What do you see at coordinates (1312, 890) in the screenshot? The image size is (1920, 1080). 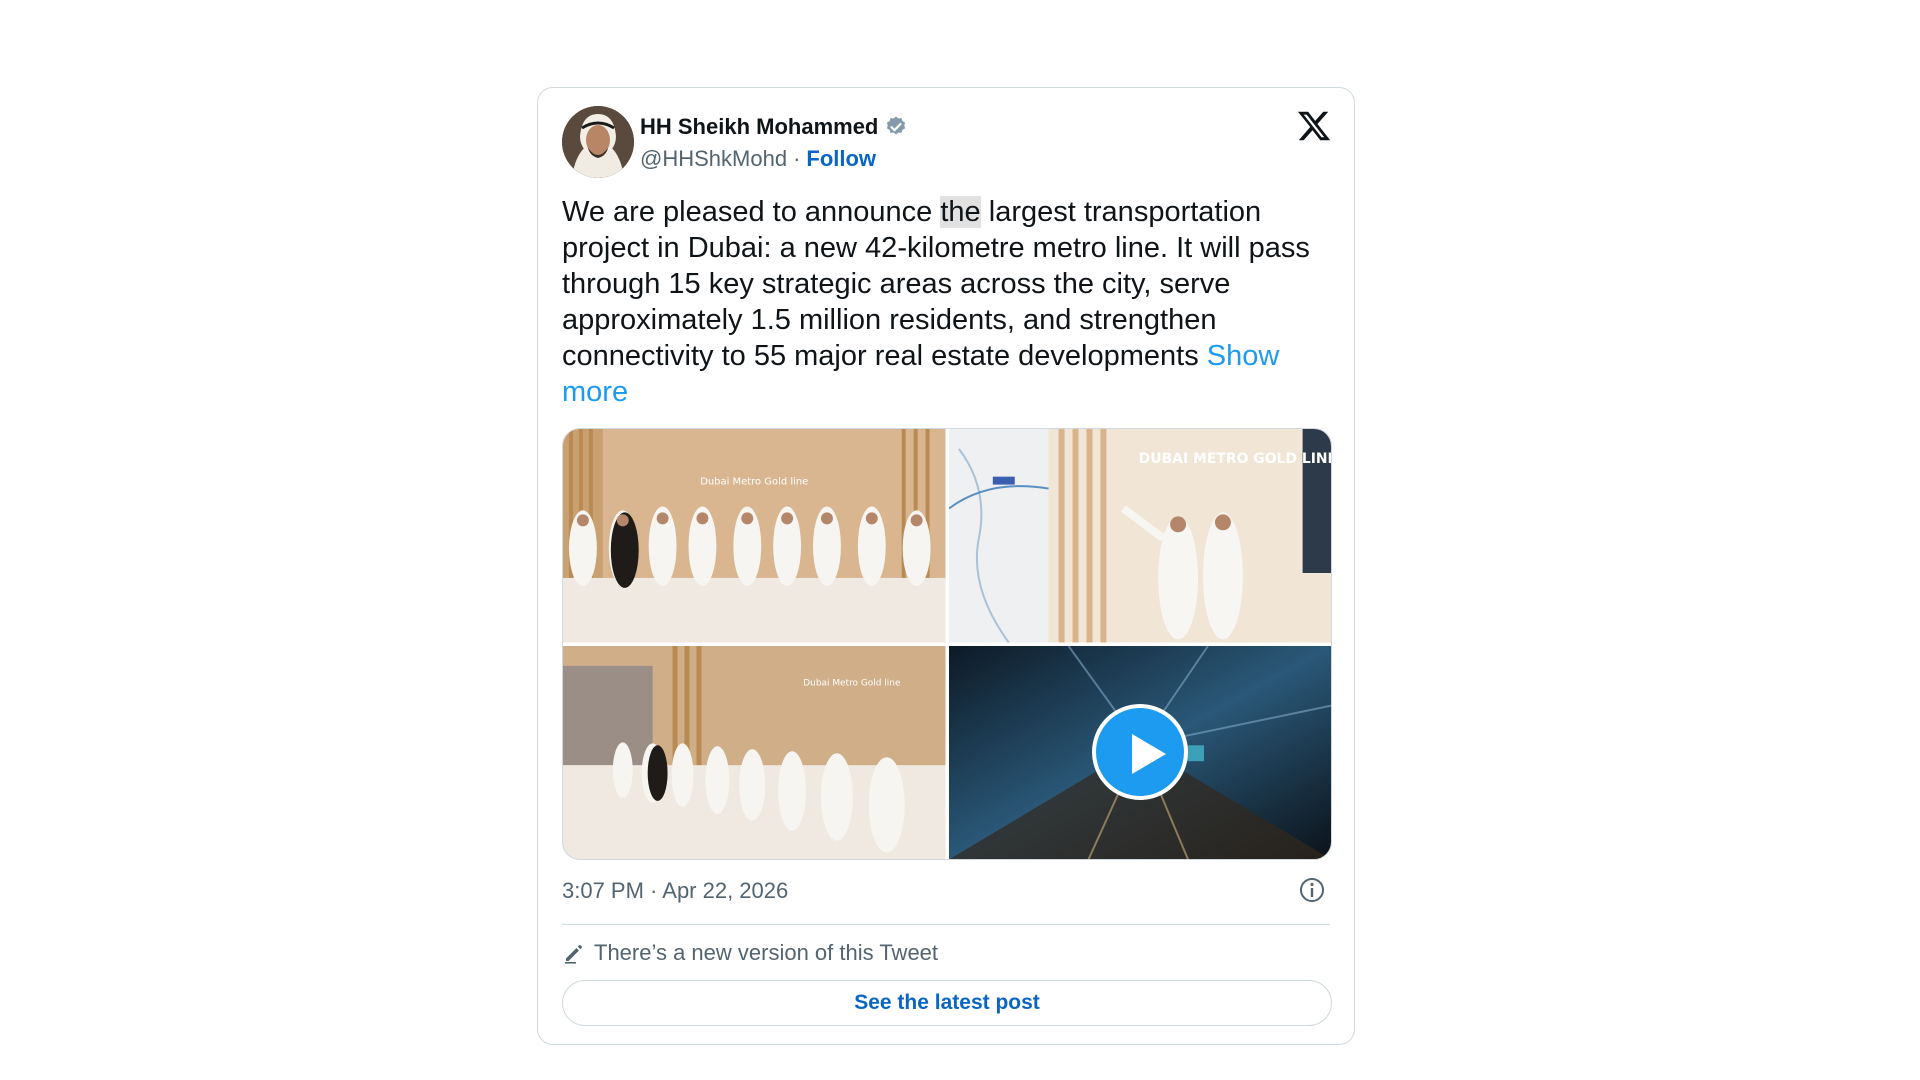 I see `info-icon` at bounding box center [1312, 890].